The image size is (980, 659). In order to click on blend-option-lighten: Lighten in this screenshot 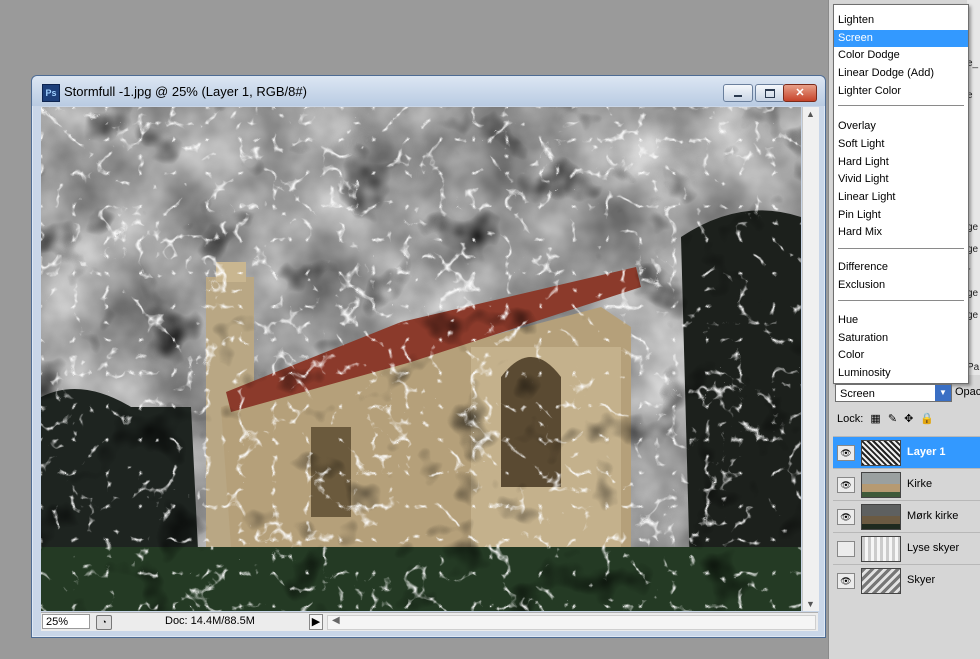, I will do `click(856, 20)`.